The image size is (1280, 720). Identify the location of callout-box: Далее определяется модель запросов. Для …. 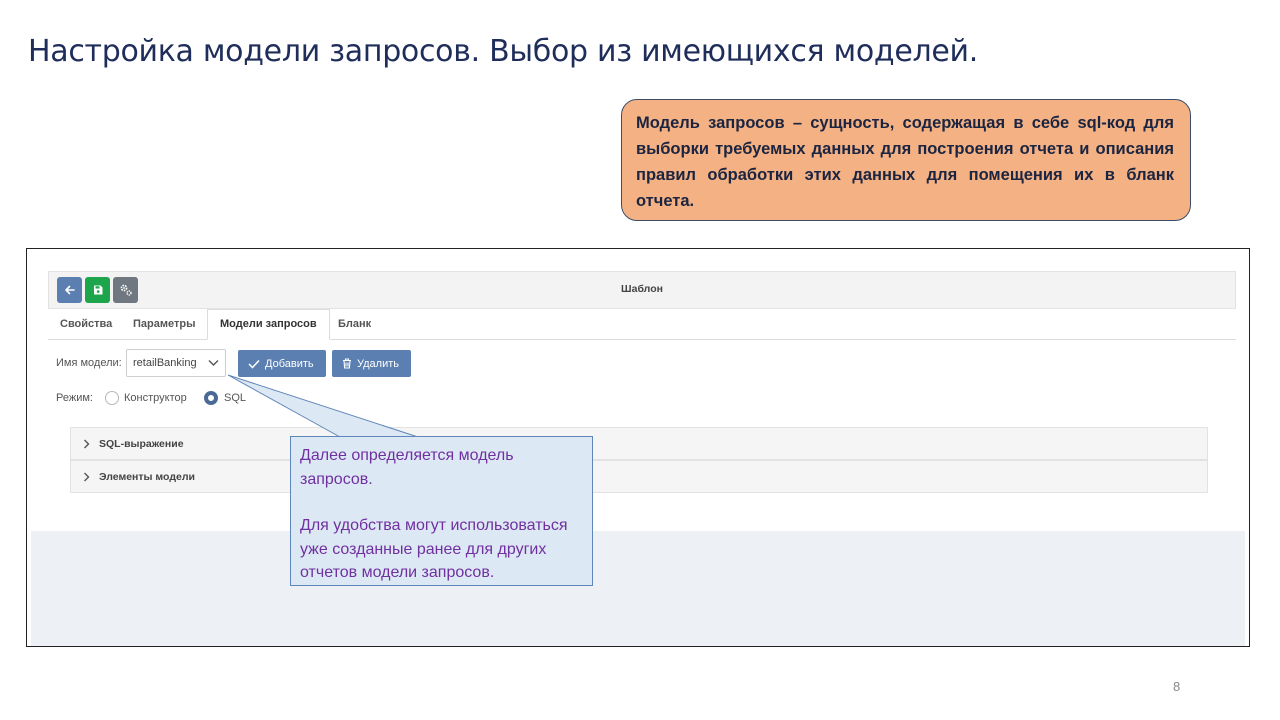
(441, 511).